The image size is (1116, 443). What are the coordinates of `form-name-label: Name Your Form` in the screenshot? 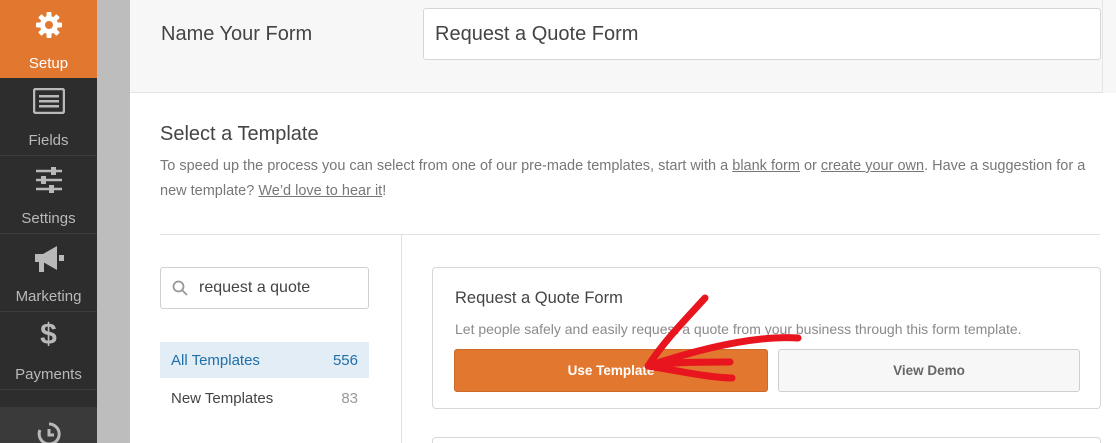 It's located at (237, 34).